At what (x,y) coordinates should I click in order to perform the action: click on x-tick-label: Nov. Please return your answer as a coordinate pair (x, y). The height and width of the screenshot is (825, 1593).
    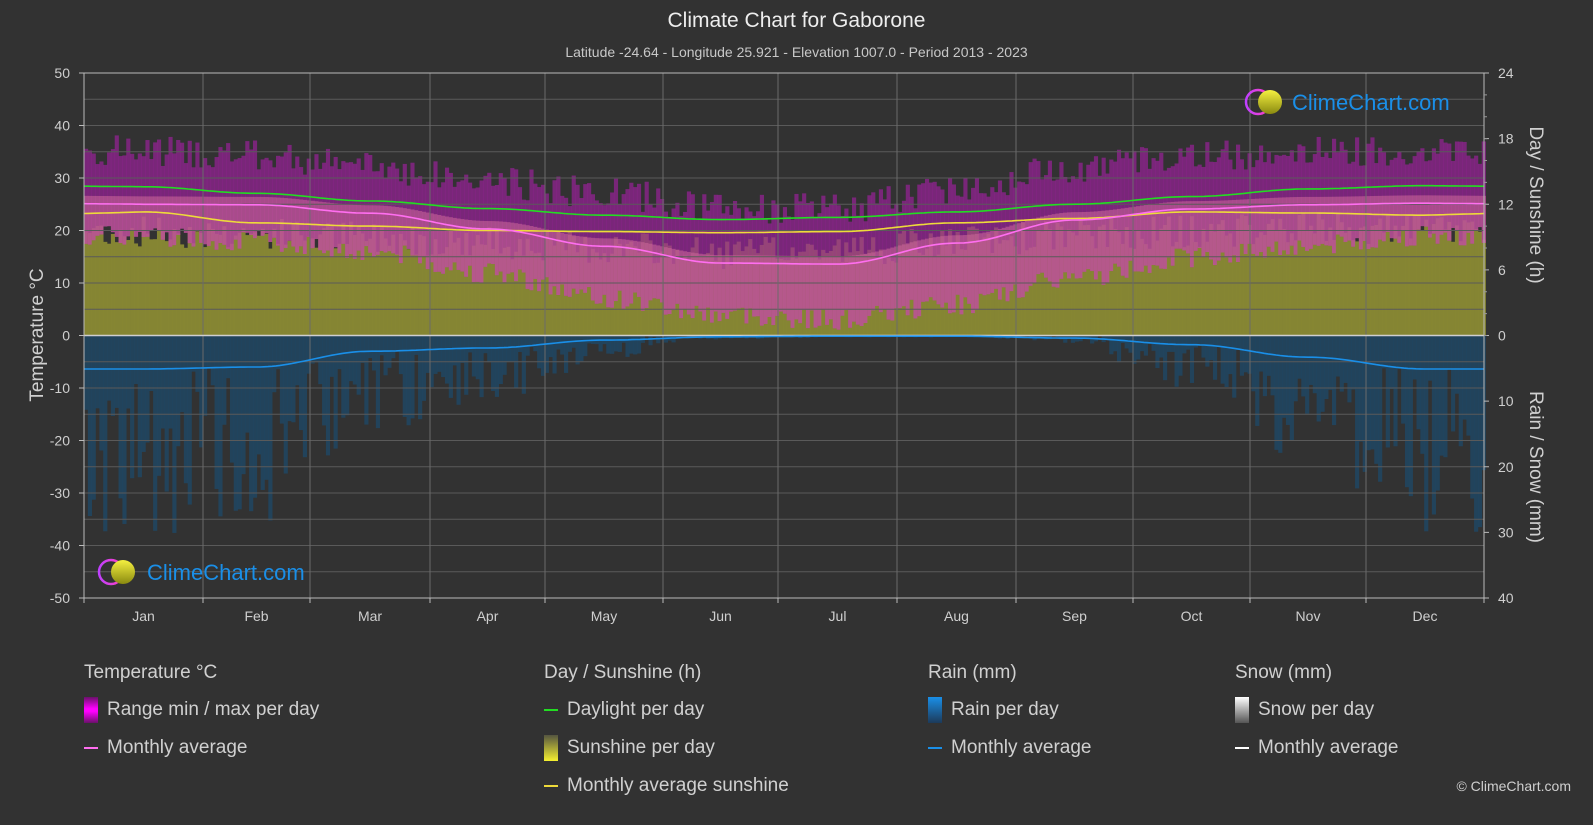
    Looking at the image, I should click on (1308, 616).